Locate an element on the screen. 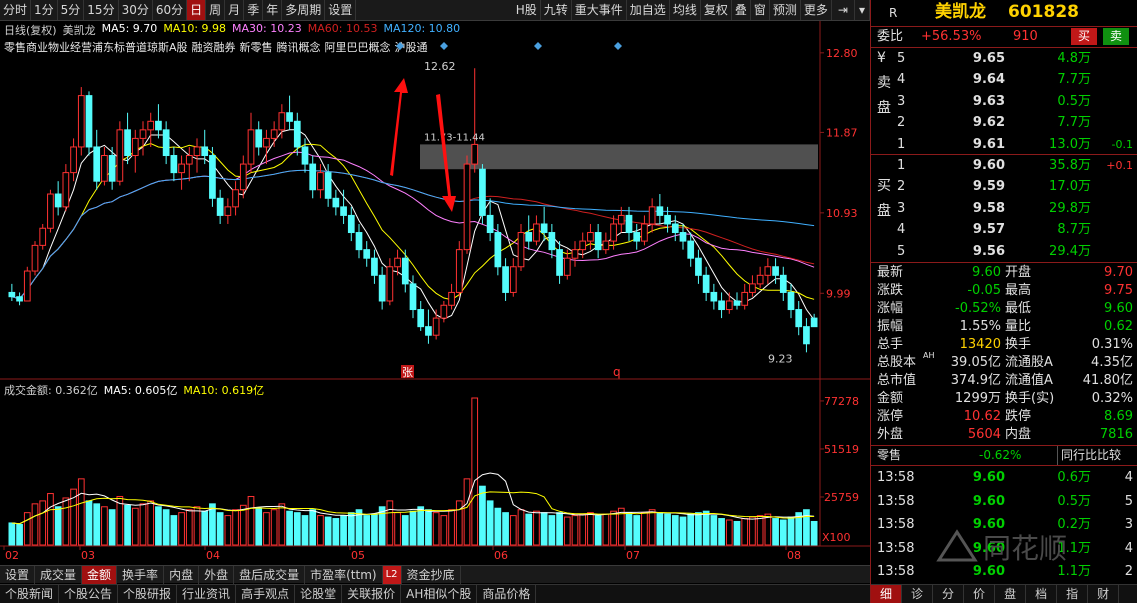  right-tab-0: 细 is located at coordinates (887, 594).